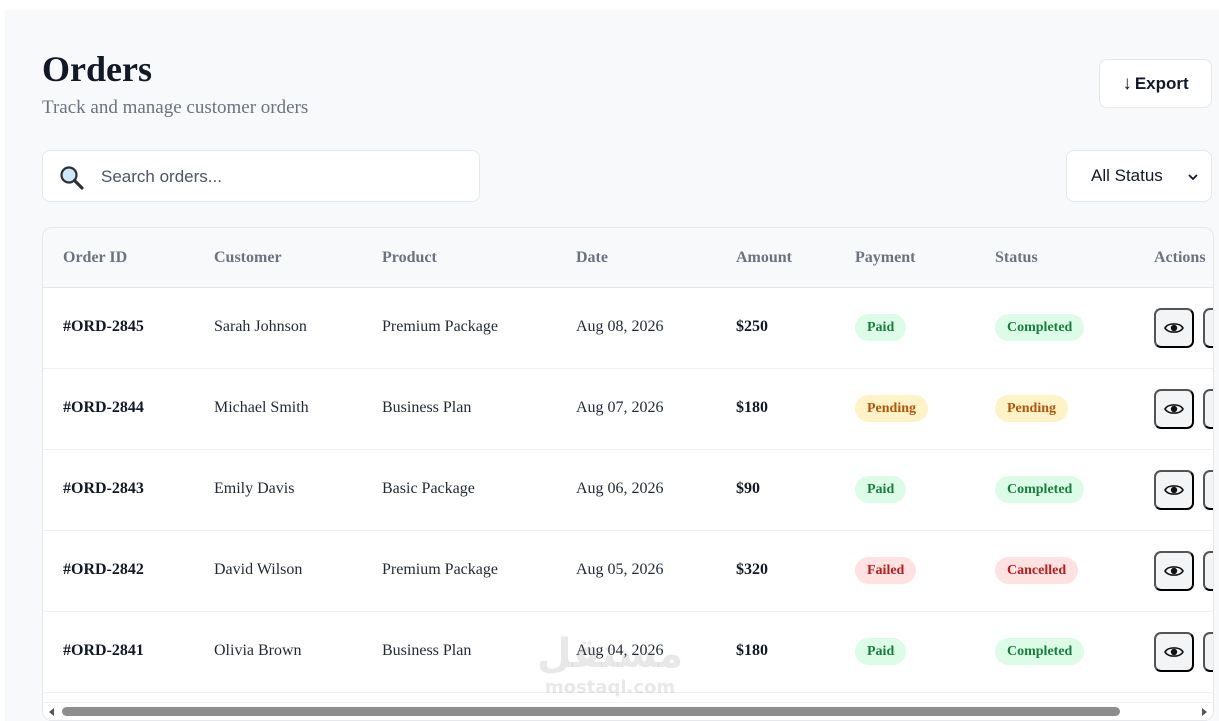 Image resolution: width=1219 pixels, height=721 pixels. I want to click on download-arrow-icon: ↓, so click(1127, 83).